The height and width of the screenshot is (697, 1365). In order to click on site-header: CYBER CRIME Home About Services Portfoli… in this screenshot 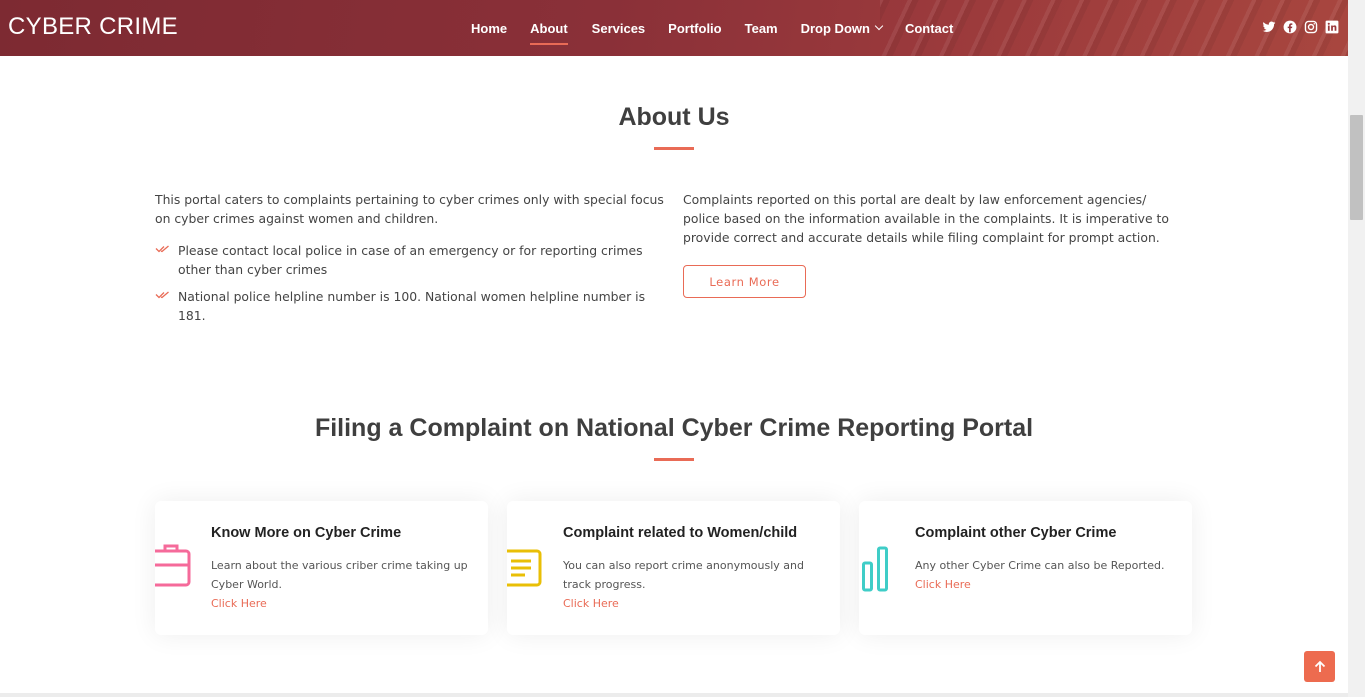, I will do `click(674, 28)`.